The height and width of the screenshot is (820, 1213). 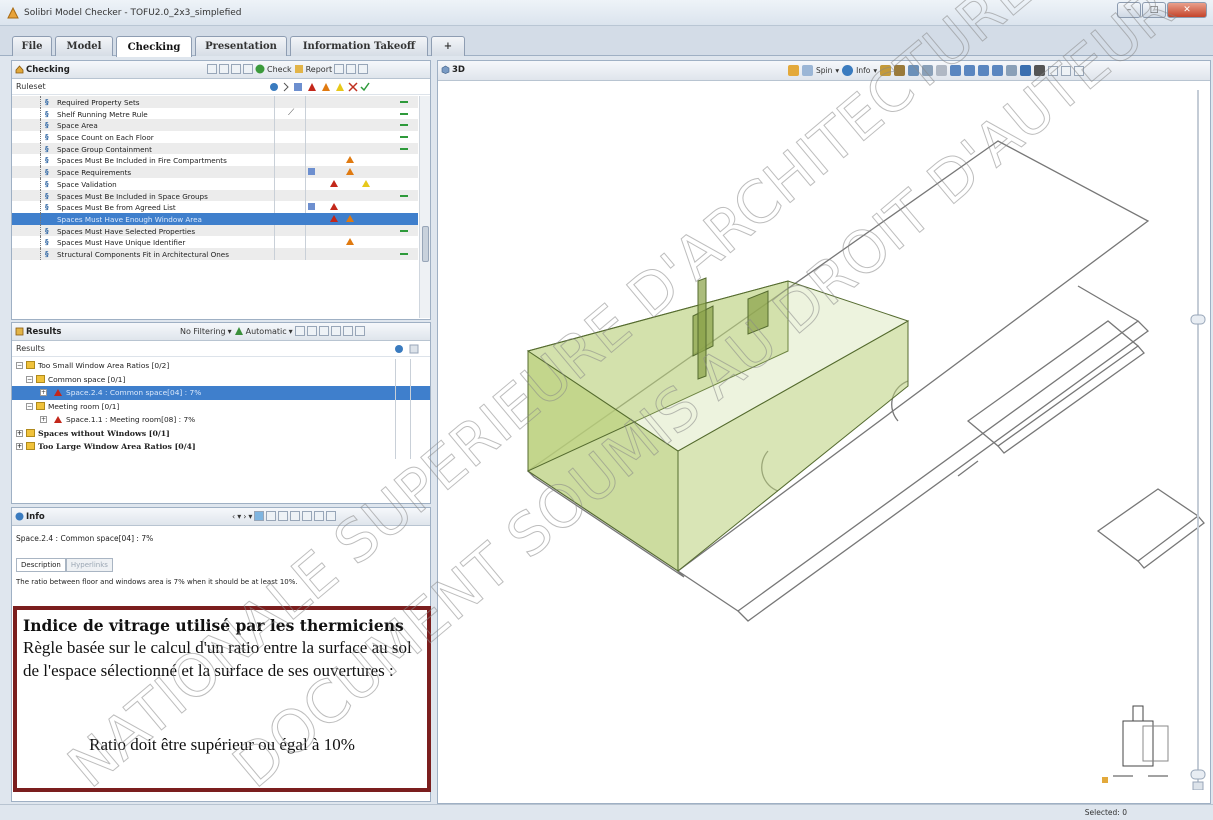 What do you see at coordinates (221, 420) in the screenshot?
I see `results-item: + Space.1.1 : Meeting room[08] : 7%` at bounding box center [221, 420].